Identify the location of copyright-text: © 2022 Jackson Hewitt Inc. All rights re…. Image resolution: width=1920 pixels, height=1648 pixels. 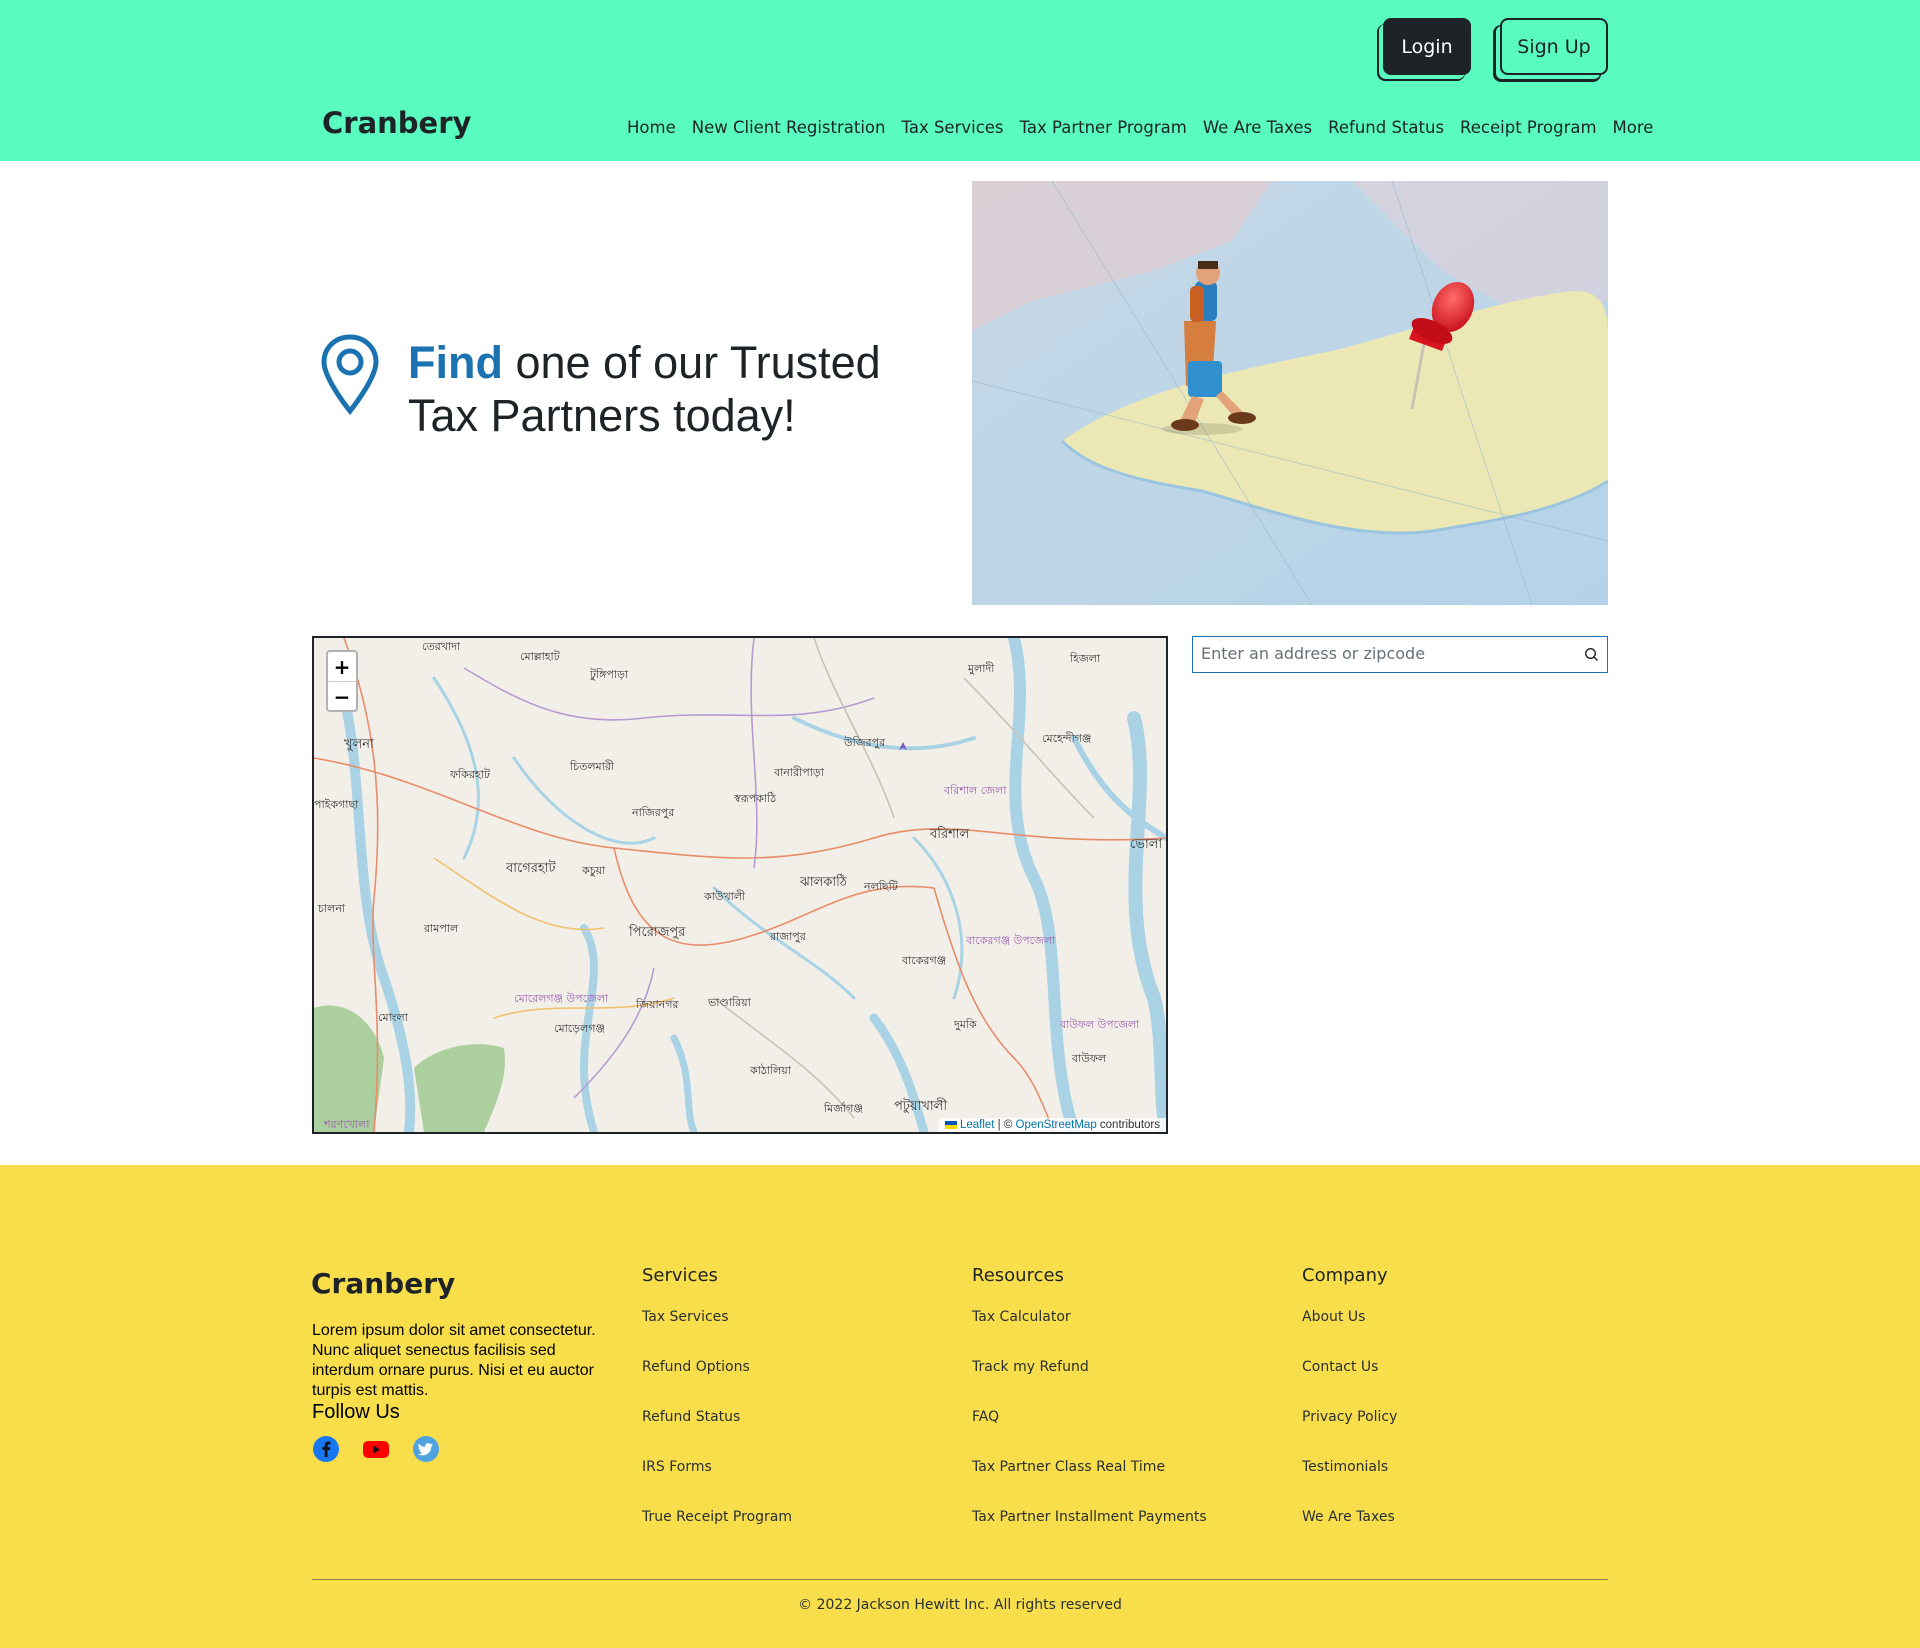
(960, 1605).